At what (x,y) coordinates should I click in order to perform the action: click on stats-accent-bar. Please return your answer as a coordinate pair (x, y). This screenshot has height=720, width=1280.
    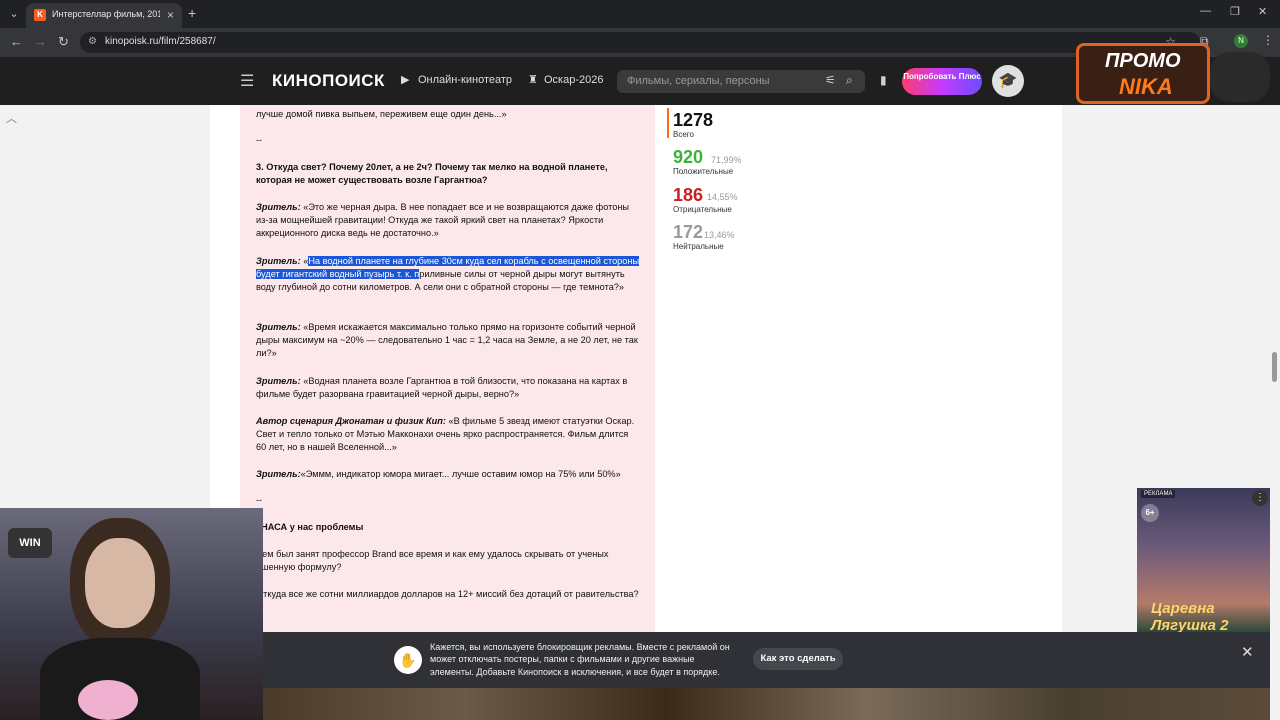
    Looking at the image, I should click on (668, 123).